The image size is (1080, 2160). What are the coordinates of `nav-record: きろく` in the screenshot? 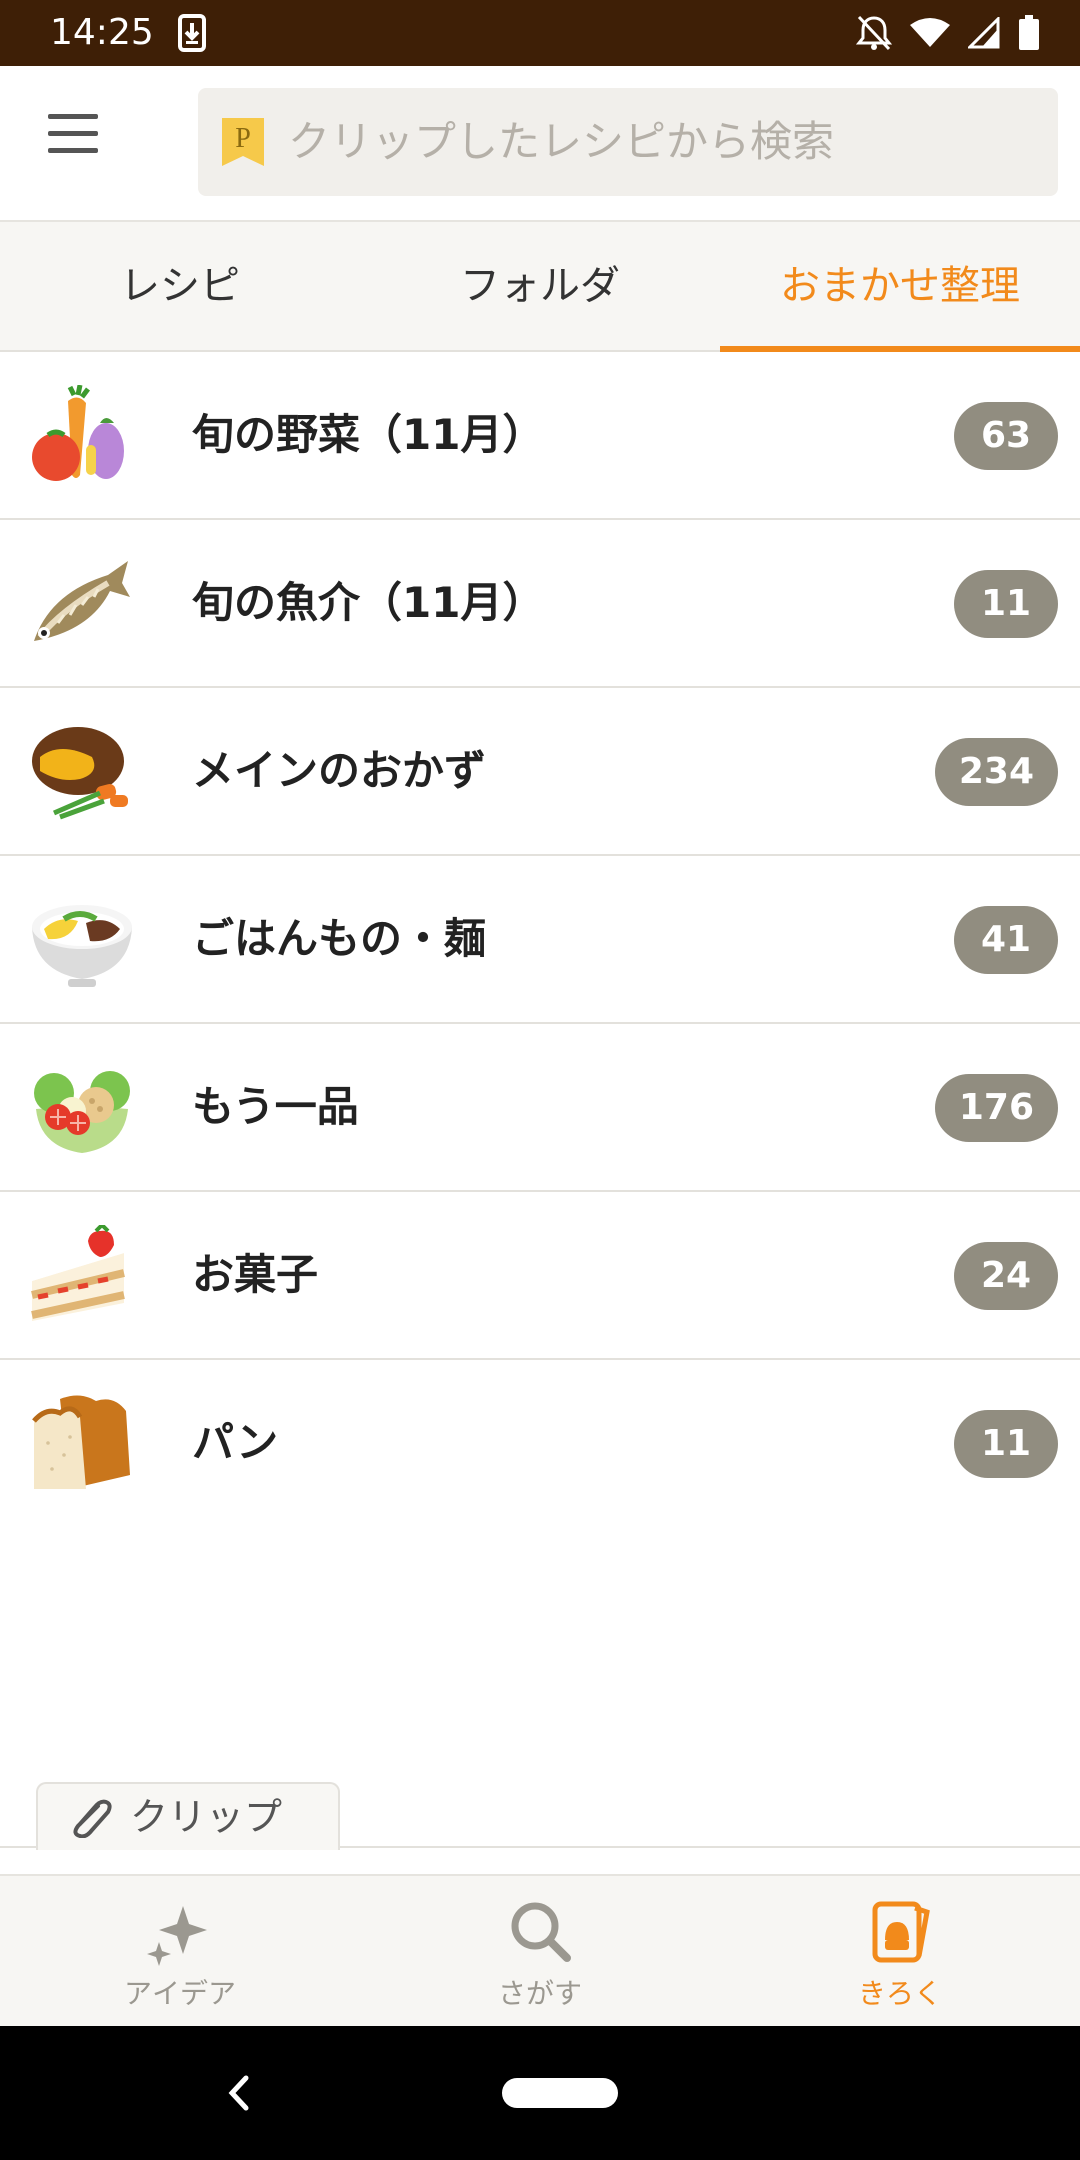 It's located at (900, 1952).